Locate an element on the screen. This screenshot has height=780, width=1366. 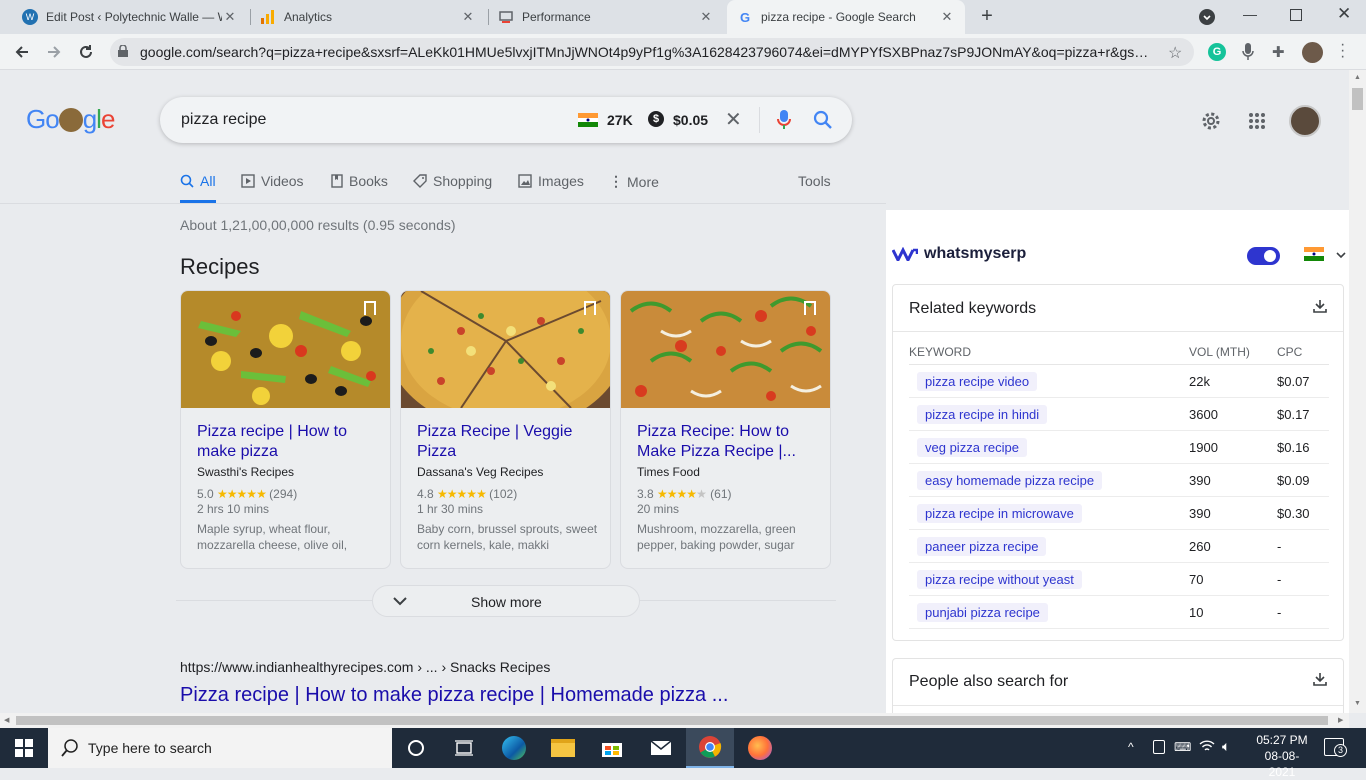
chrome-taskbar-icon is located at coordinates (710, 748).